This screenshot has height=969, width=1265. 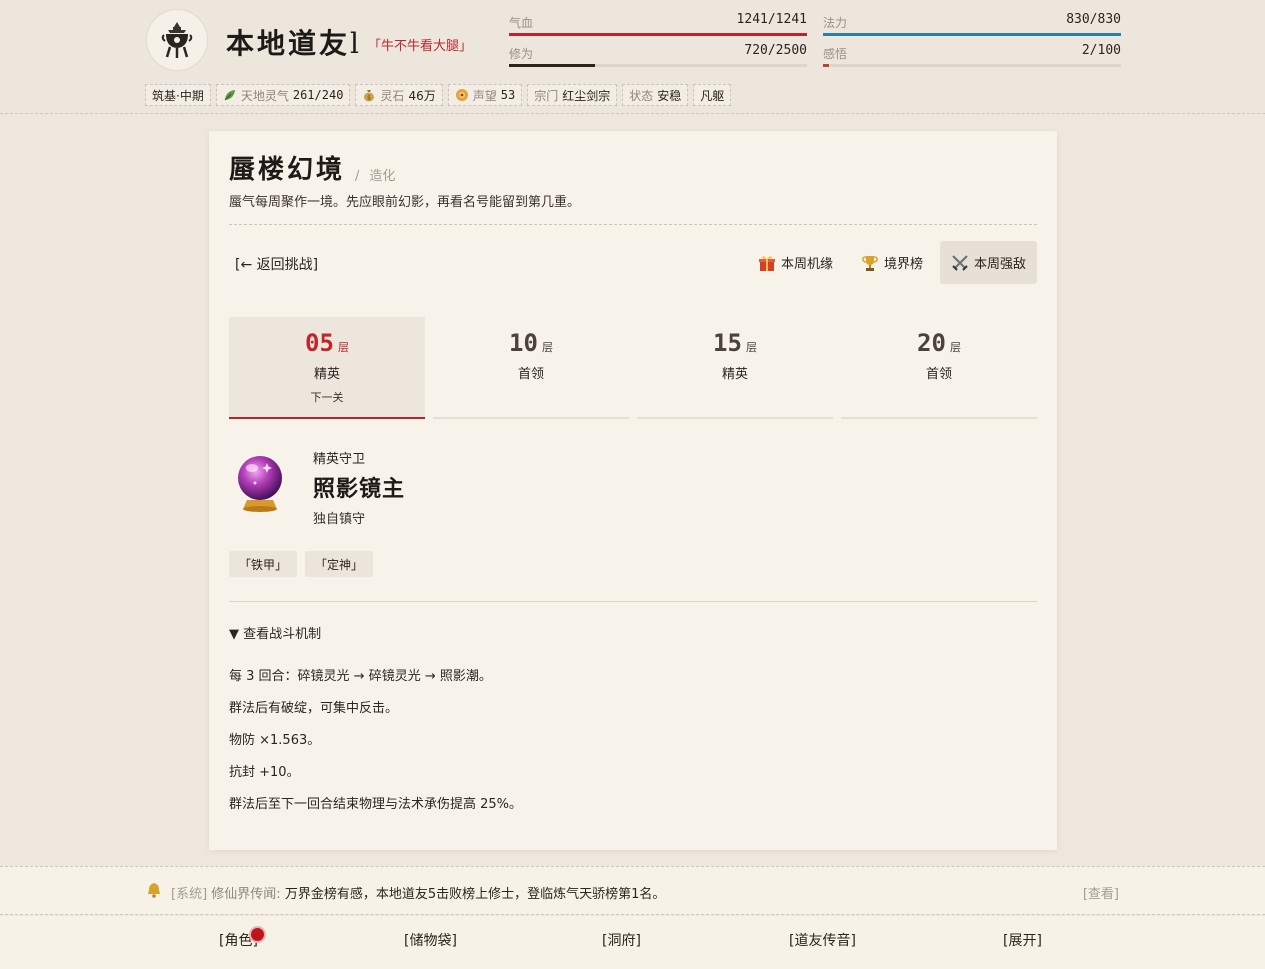 What do you see at coordinates (339, 564) in the screenshot?
I see `trait-badge: 「定神」` at bounding box center [339, 564].